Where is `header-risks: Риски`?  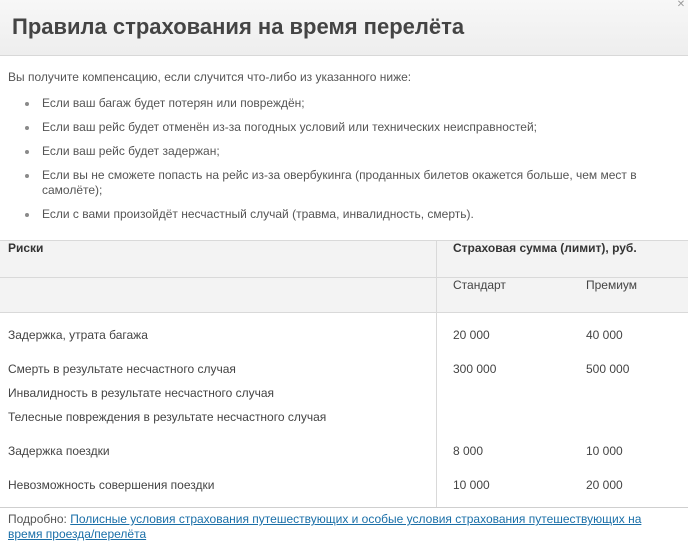 header-risks: Риски is located at coordinates (218, 259).